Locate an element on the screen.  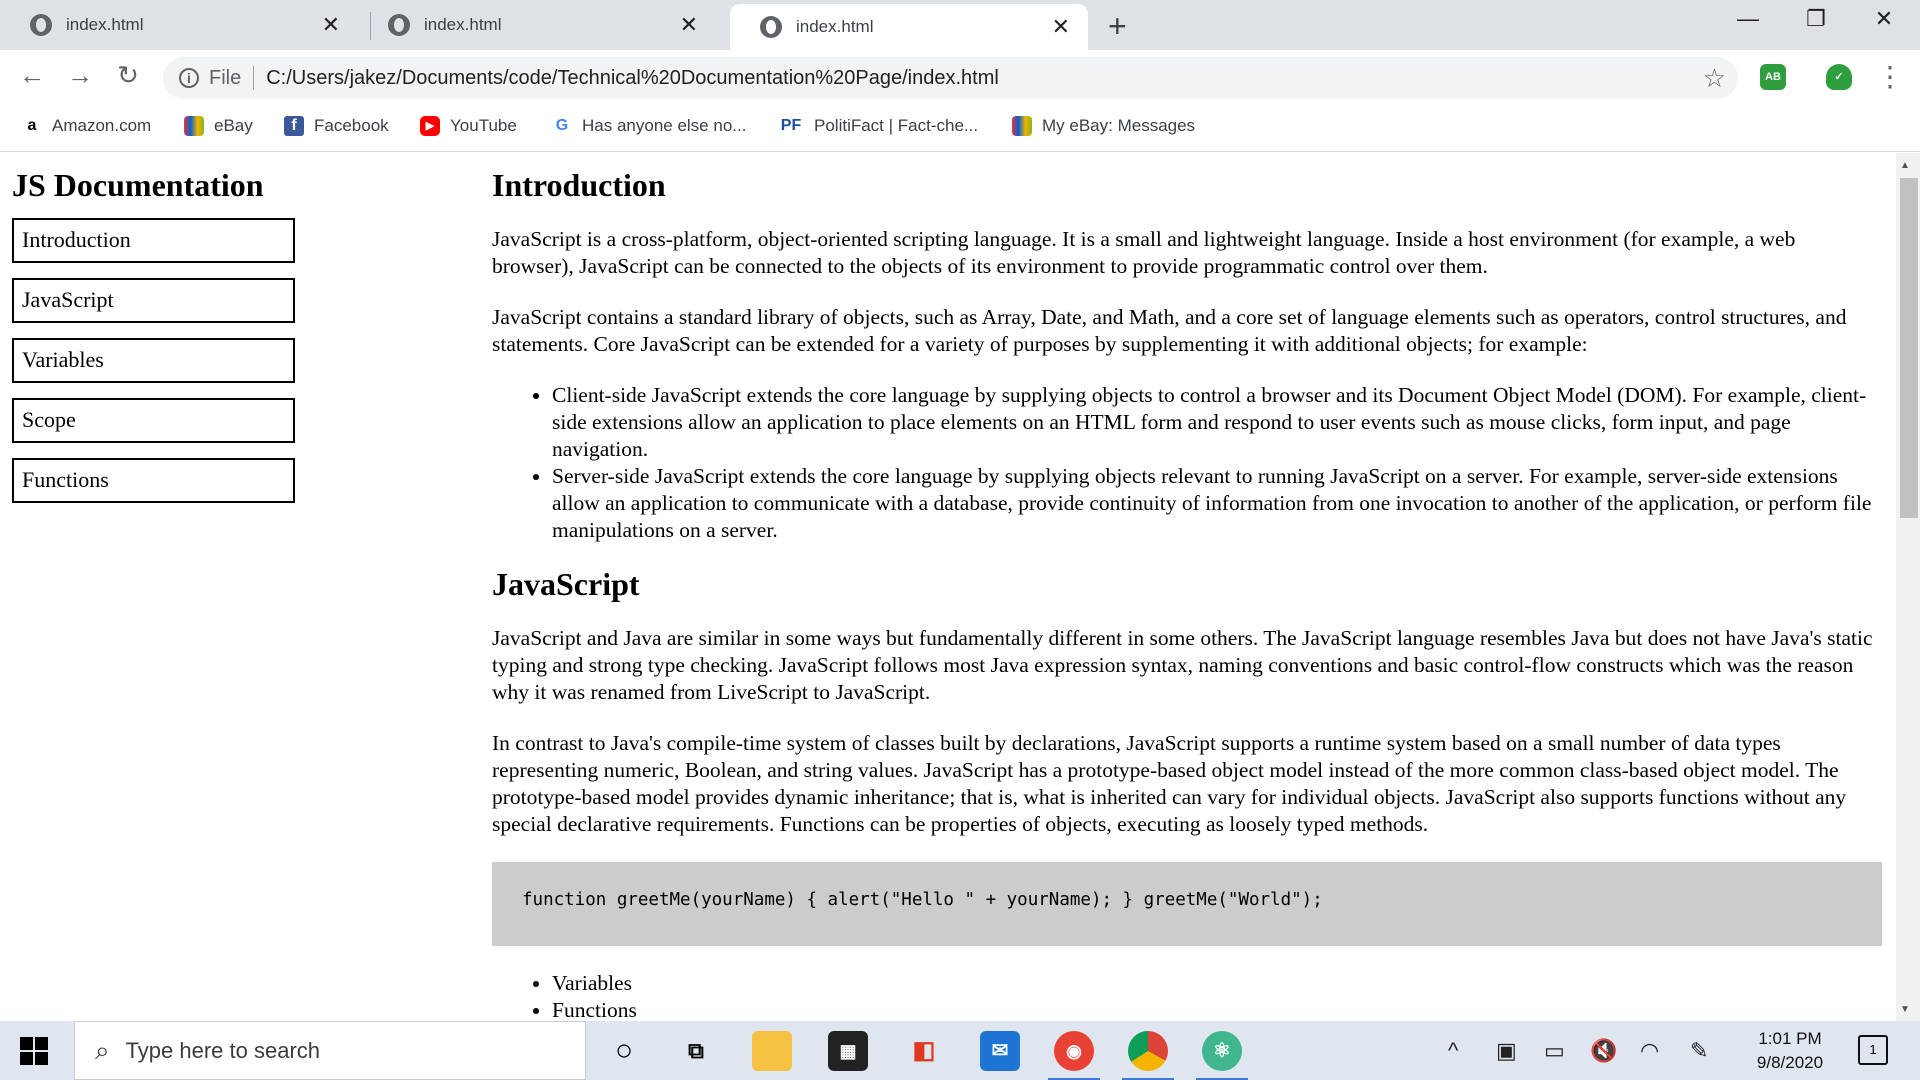
file-explorer-icon is located at coordinates (772, 1051).